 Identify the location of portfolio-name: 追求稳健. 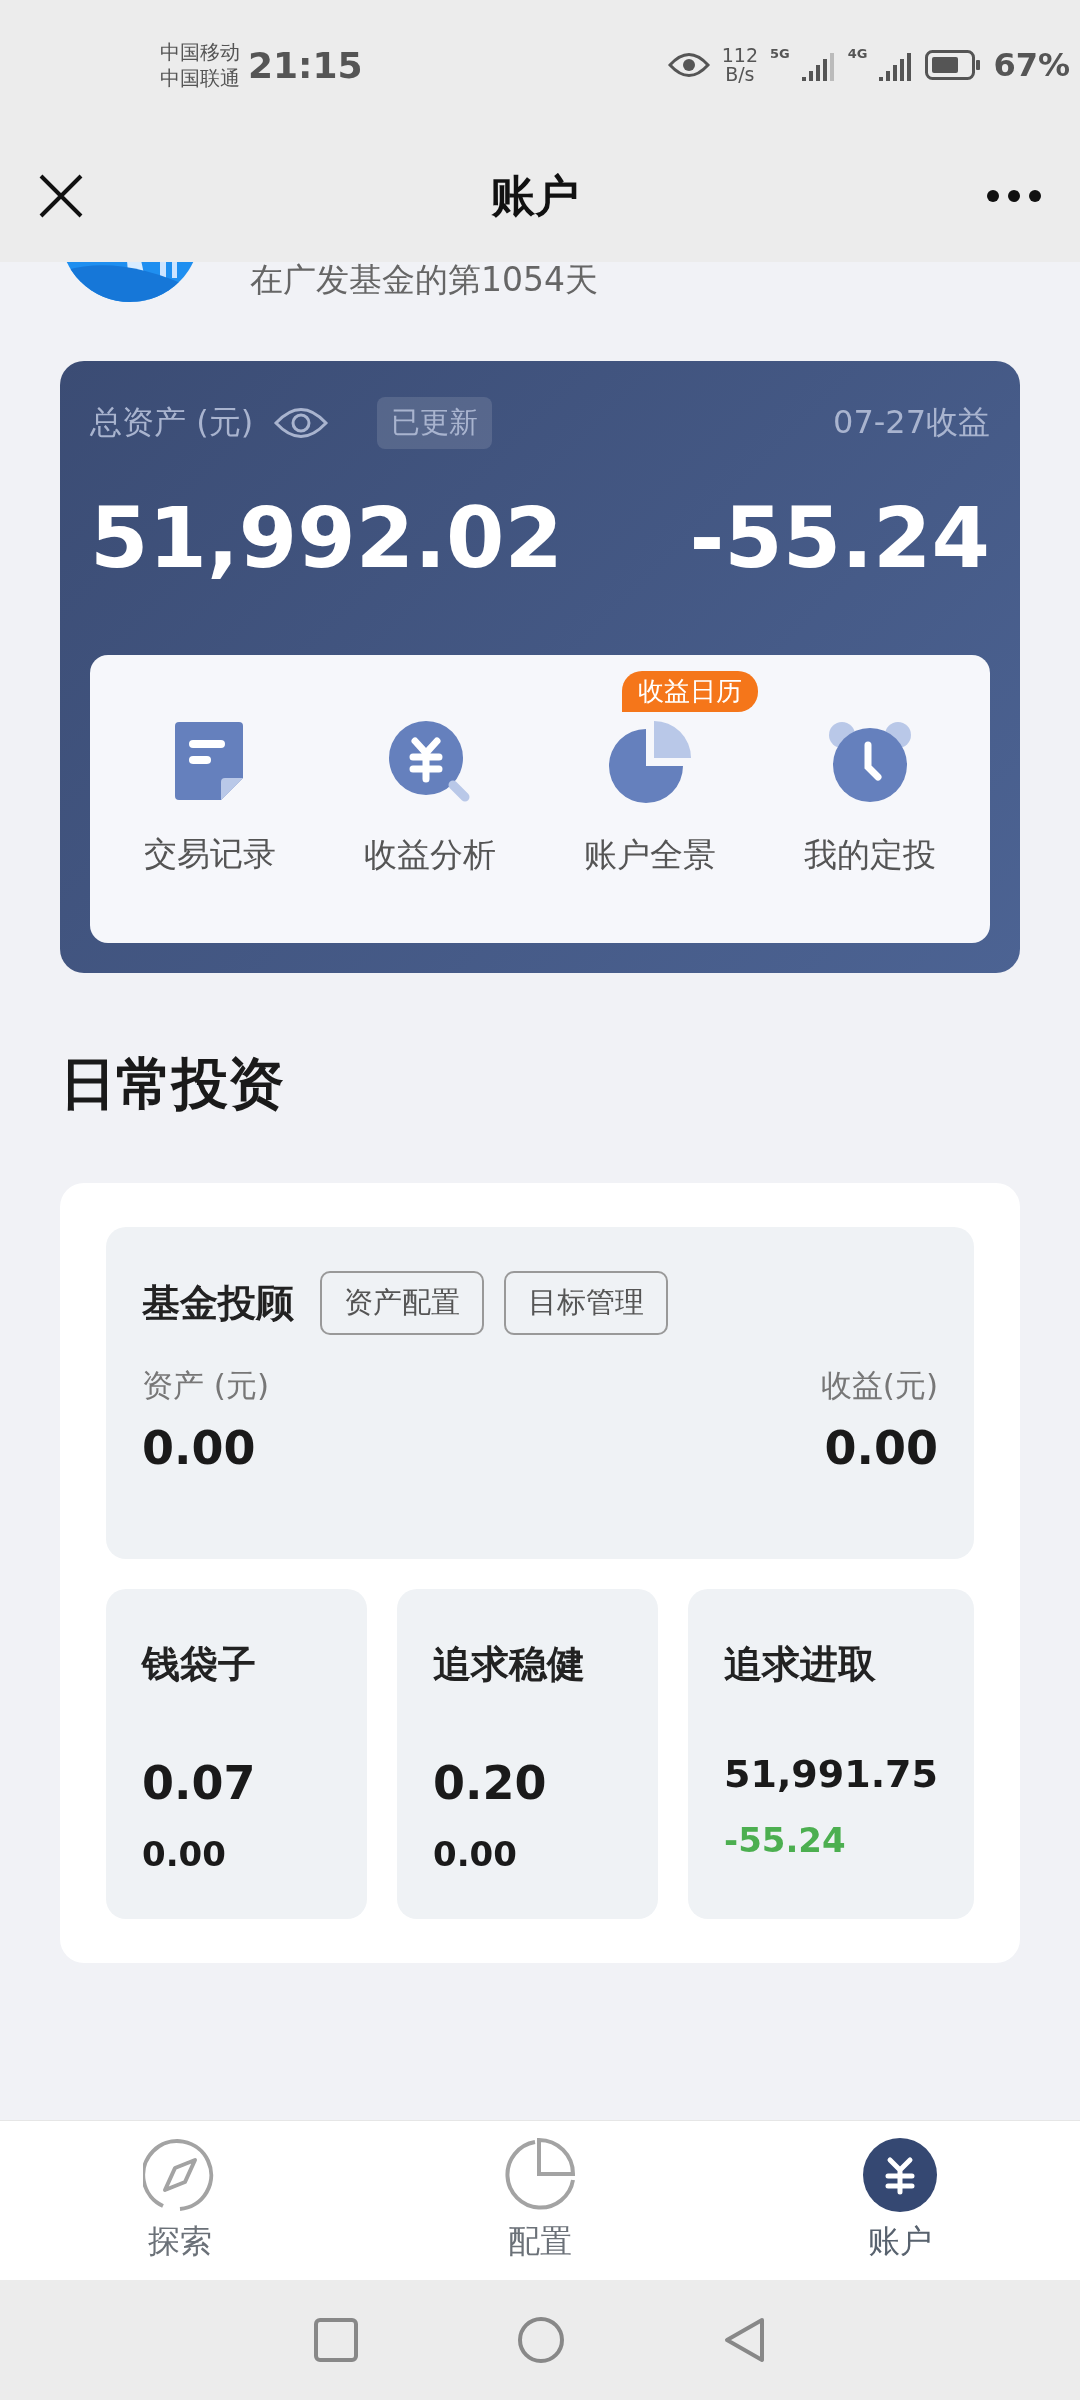
(509, 1664).